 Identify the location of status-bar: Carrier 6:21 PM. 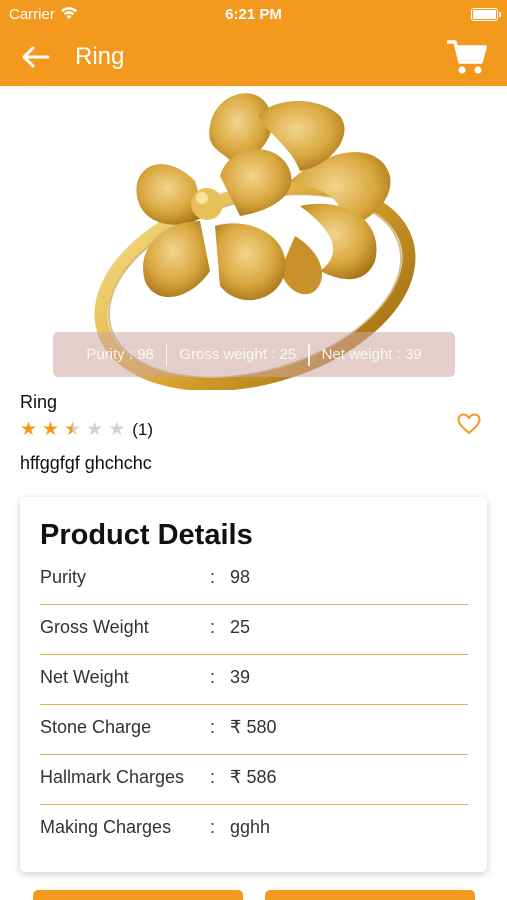
(253, 15).